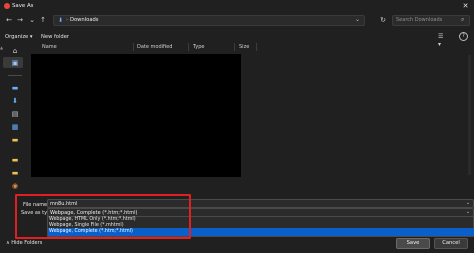  Describe the element at coordinates (465, 6) in the screenshot. I see `close-icon: ✕` at that location.